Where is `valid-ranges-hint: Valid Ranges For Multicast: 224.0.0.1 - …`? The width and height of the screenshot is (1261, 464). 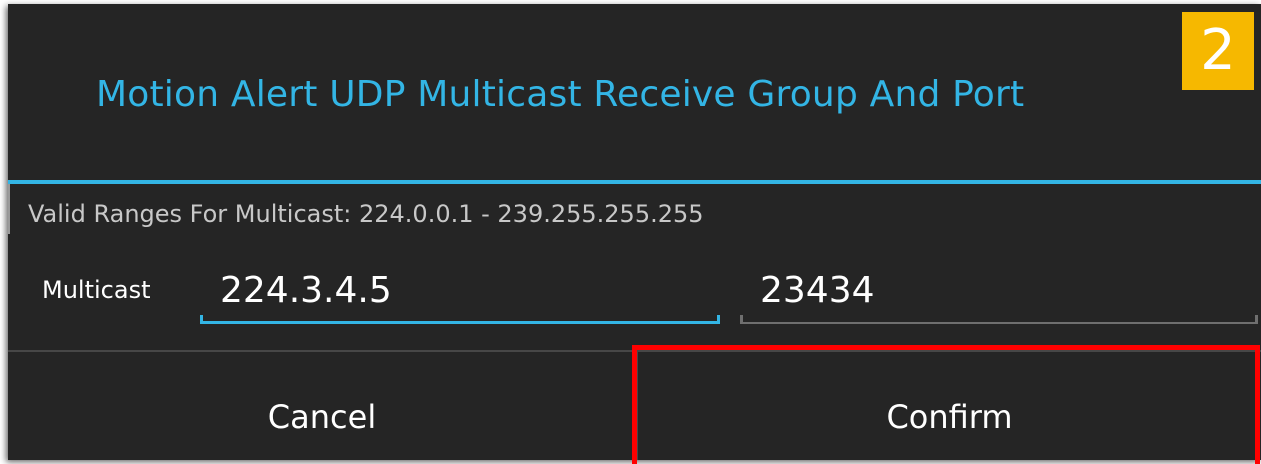
valid-ranges-hint: Valid Ranges For Multicast: 224.0.0.1 - … is located at coordinates (366, 214).